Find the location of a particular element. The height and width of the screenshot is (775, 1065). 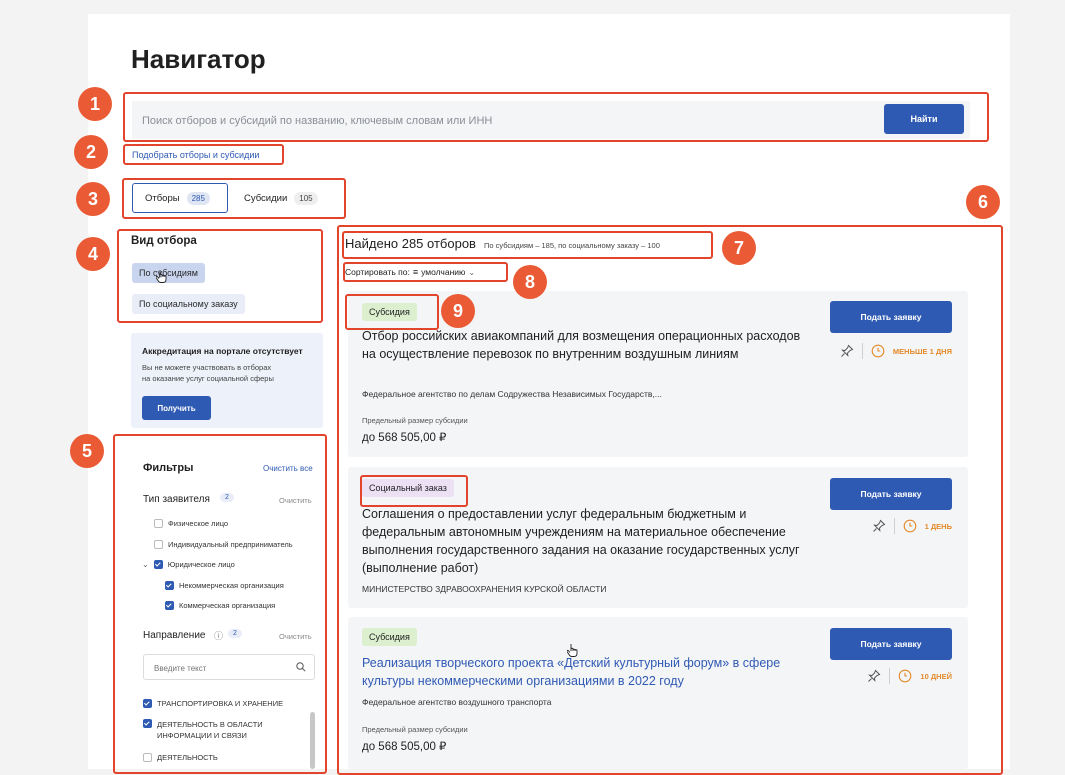

annotation-badge: 1 is located at coordinates (95, 104).